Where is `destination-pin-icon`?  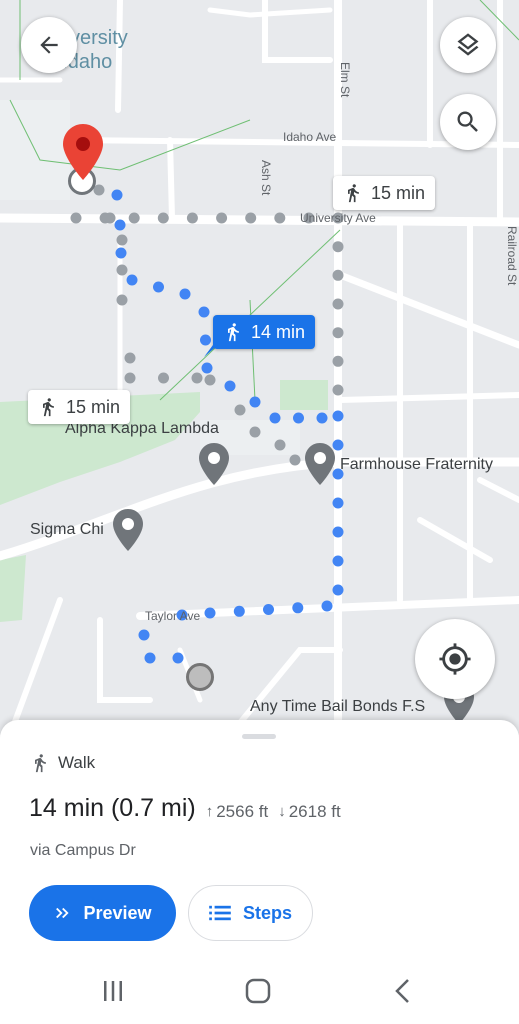
destination-pin-icon is located at coordinates (83, 152).